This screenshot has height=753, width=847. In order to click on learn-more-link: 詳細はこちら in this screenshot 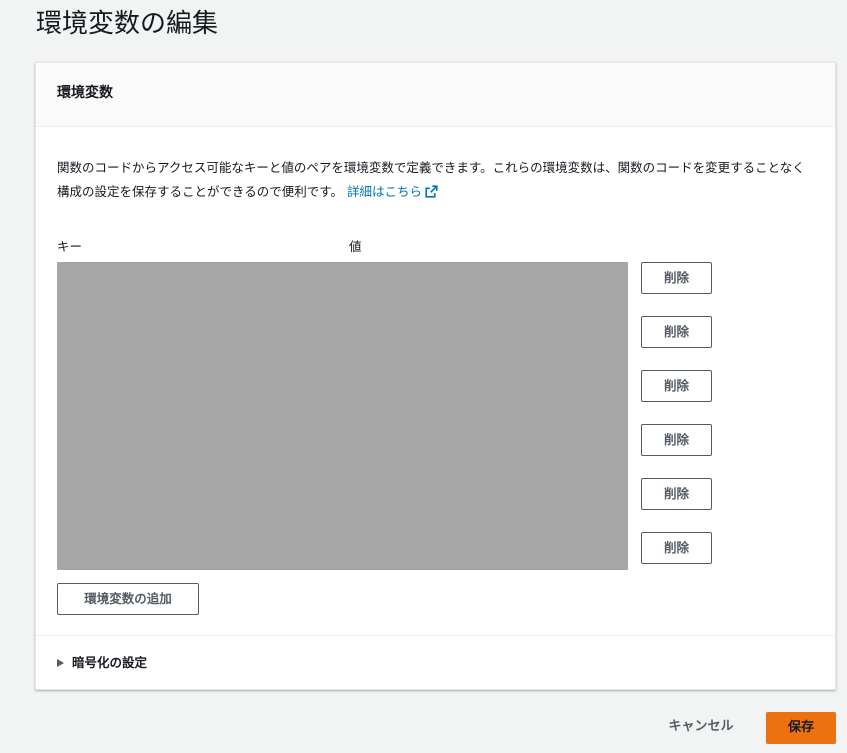, I will do `click(392, 191)`.